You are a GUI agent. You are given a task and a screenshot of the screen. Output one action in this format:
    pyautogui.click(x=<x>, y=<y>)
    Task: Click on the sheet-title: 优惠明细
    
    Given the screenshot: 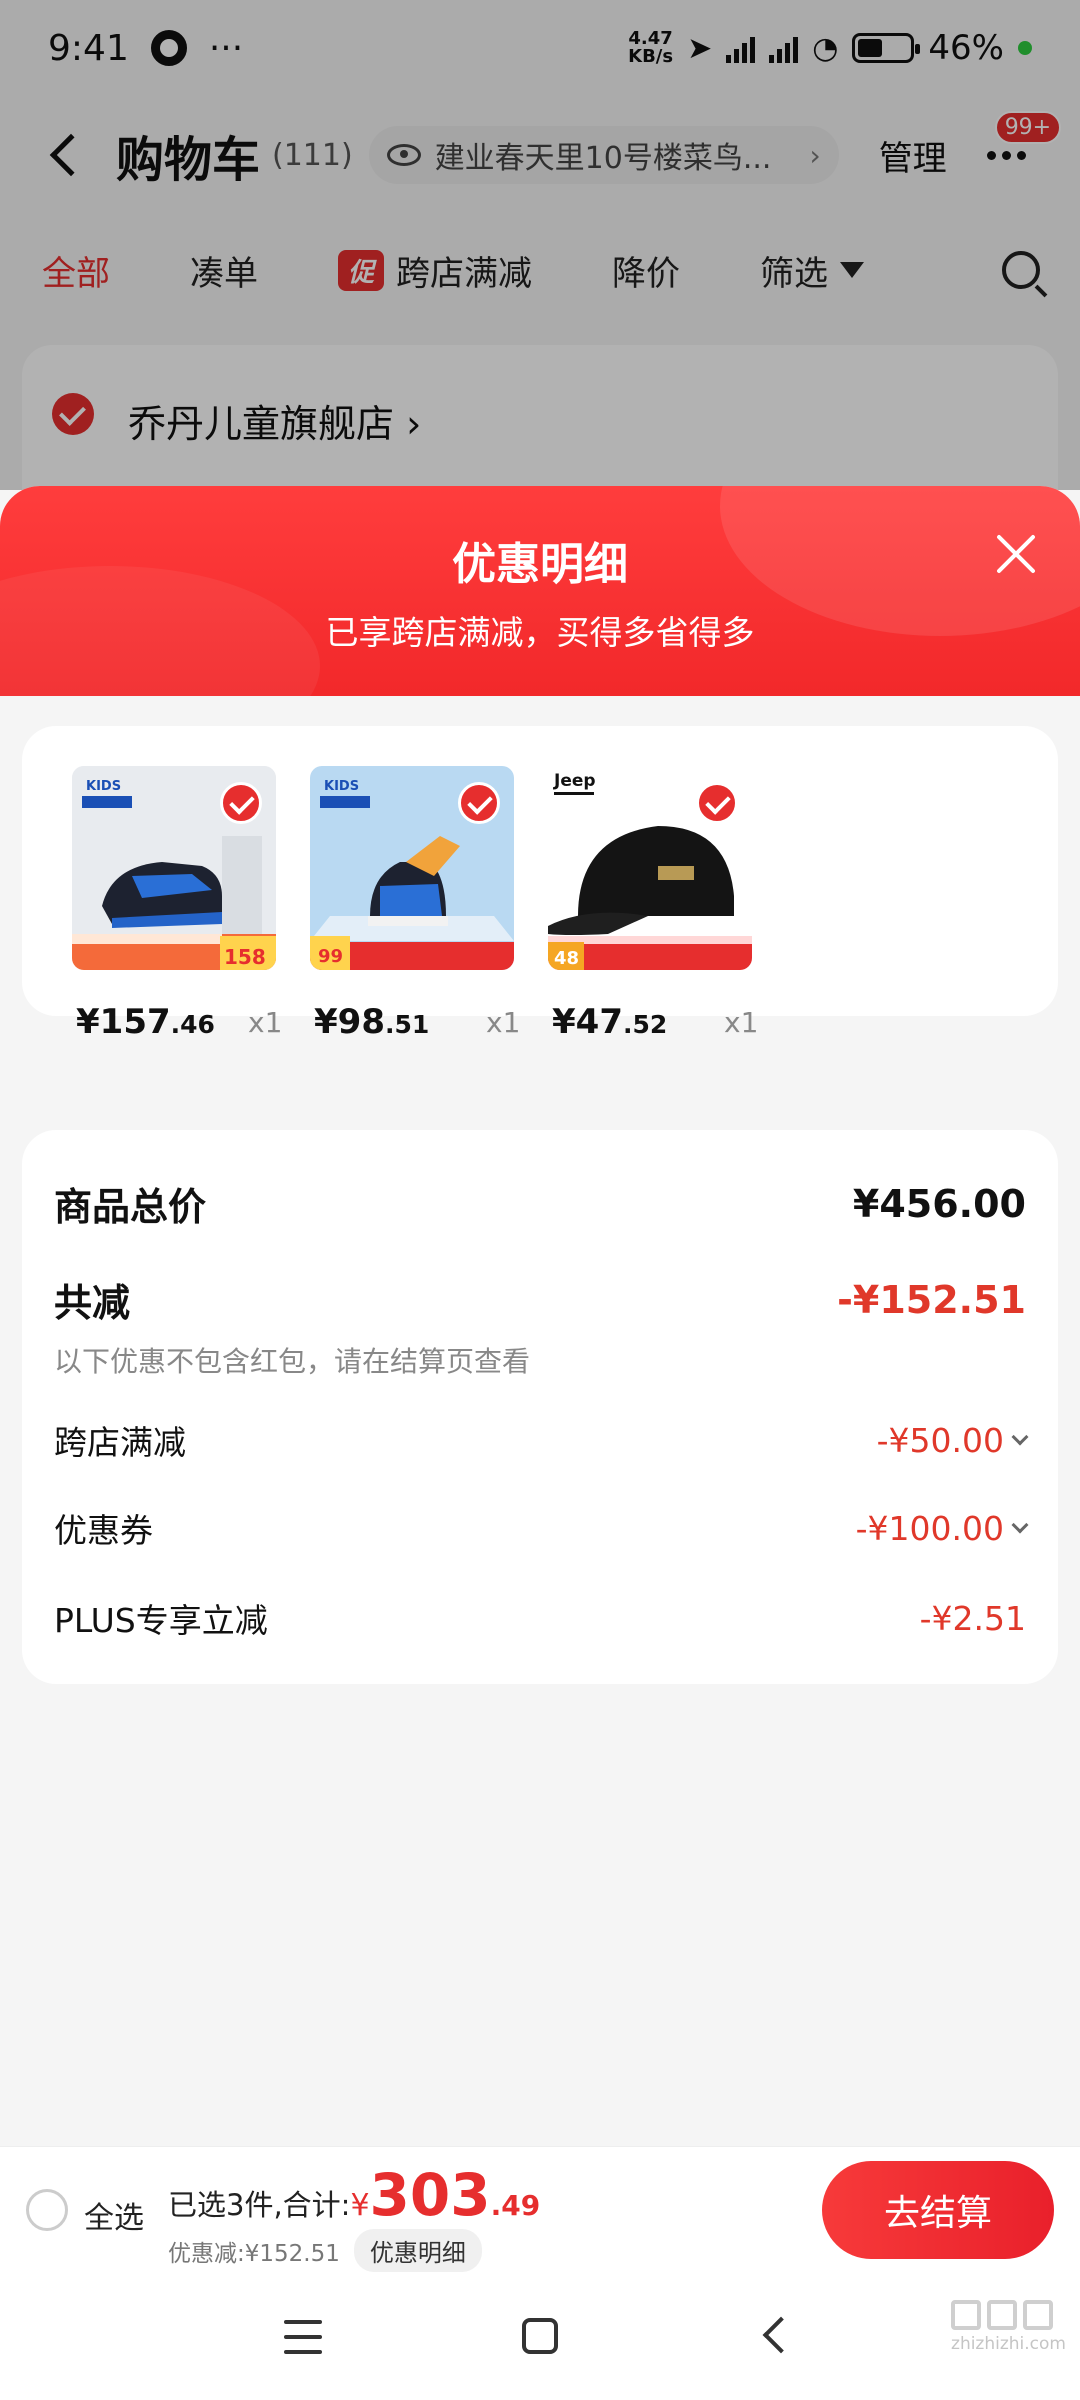 What is the action you would take?
    pyautogui.click(x=540, y=564)
    